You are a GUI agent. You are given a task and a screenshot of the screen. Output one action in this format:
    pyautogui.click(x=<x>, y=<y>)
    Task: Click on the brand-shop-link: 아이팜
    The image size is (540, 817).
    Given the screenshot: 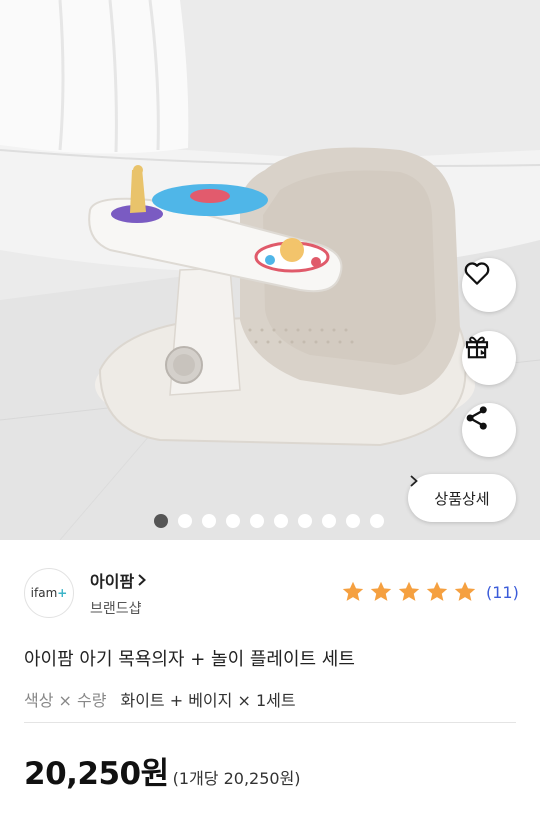 What is the action you would take?
    pyautogui.click(x=119, y=580)
    